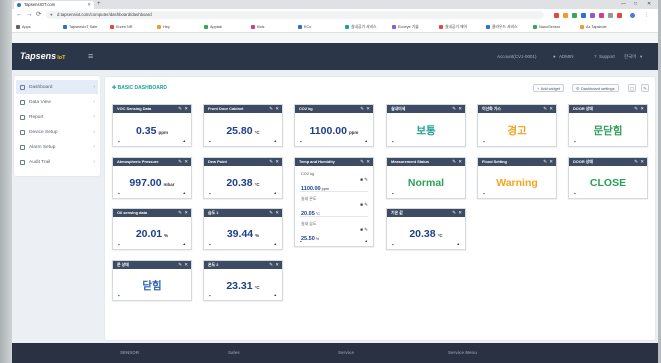 Image resolution: width=661 pixels, height=363 pixels. What do you see at coordinates (42, 57) in the screenshot?
I see `app-logo: TapsensIoT` at bounding box center [42, 57].